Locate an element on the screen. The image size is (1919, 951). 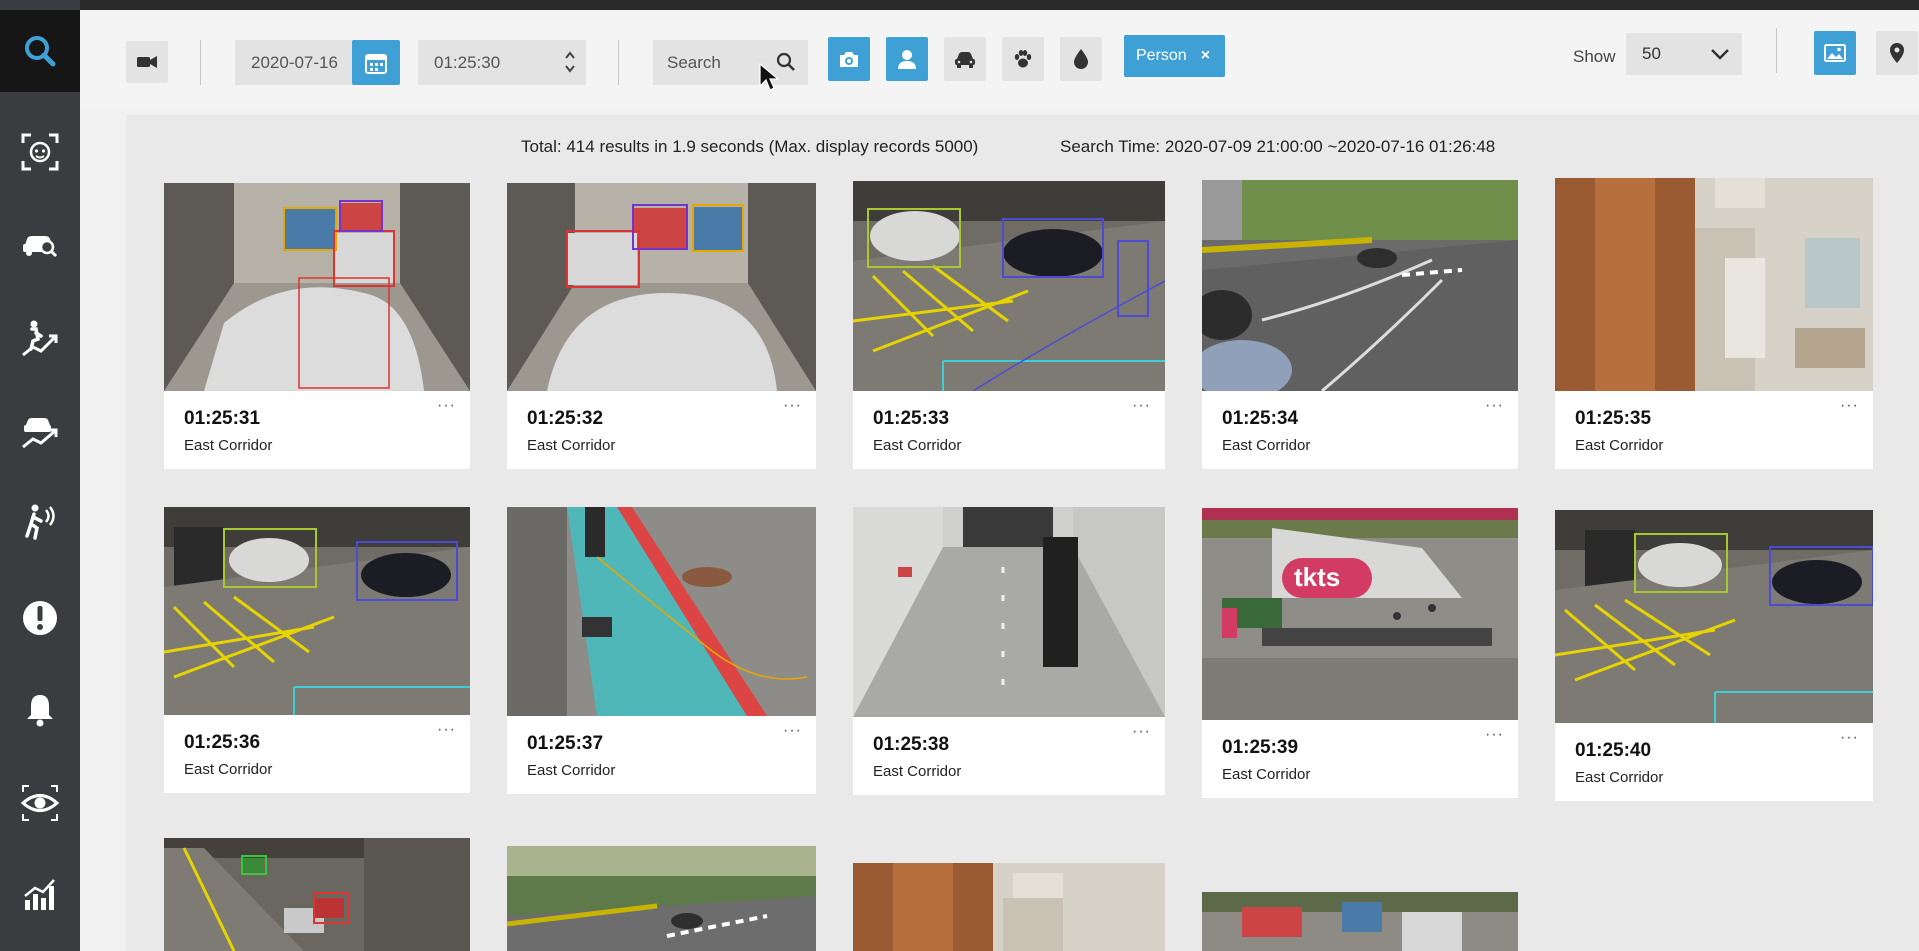
bell-icon is located at coordinates (40, 711).